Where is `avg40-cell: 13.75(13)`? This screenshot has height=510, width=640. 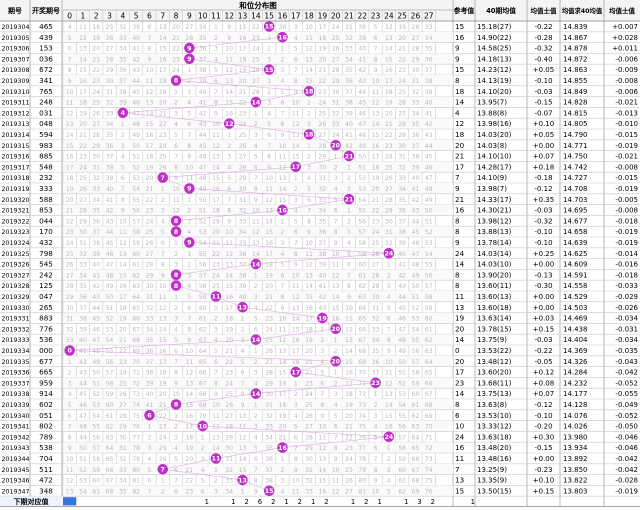 avg40-cell: 13.75(13) is located at coordinates (494, 394).